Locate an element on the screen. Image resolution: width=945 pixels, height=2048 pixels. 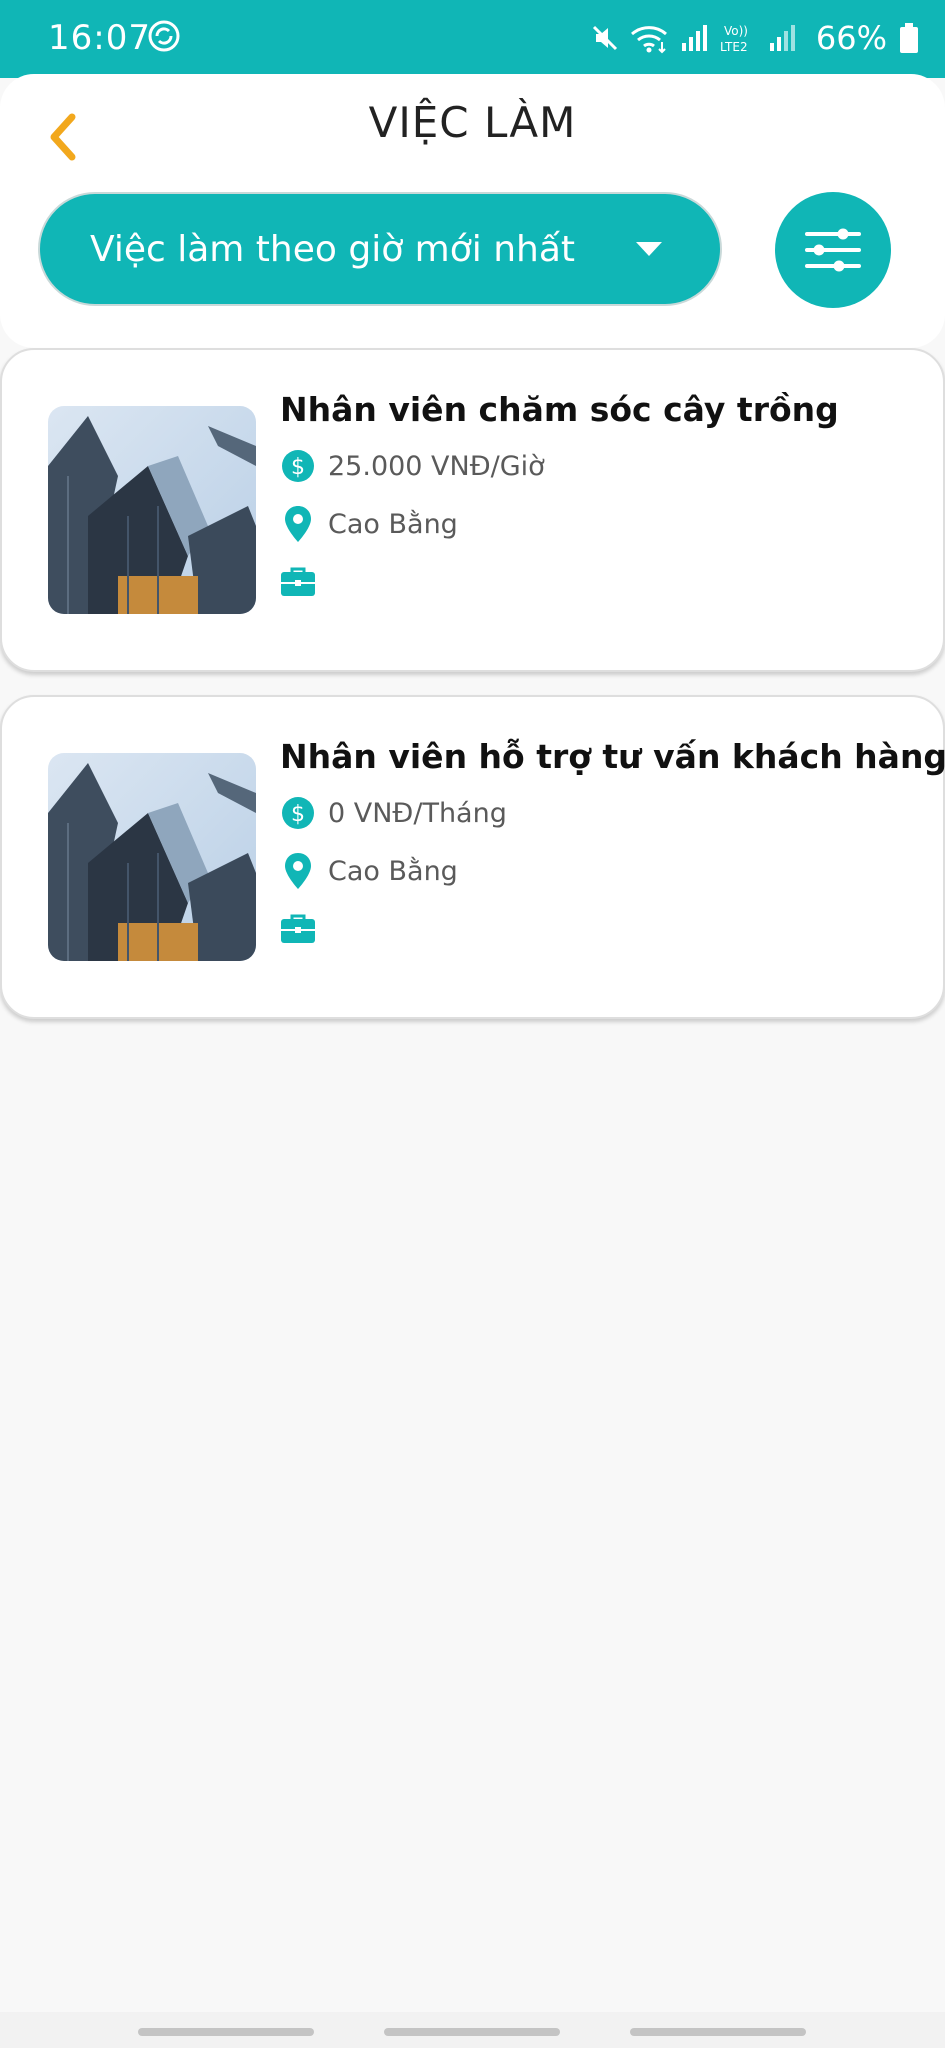
job-salary-row: $ 0 VNĐ/Tháng is located at coordinates (393, 813).